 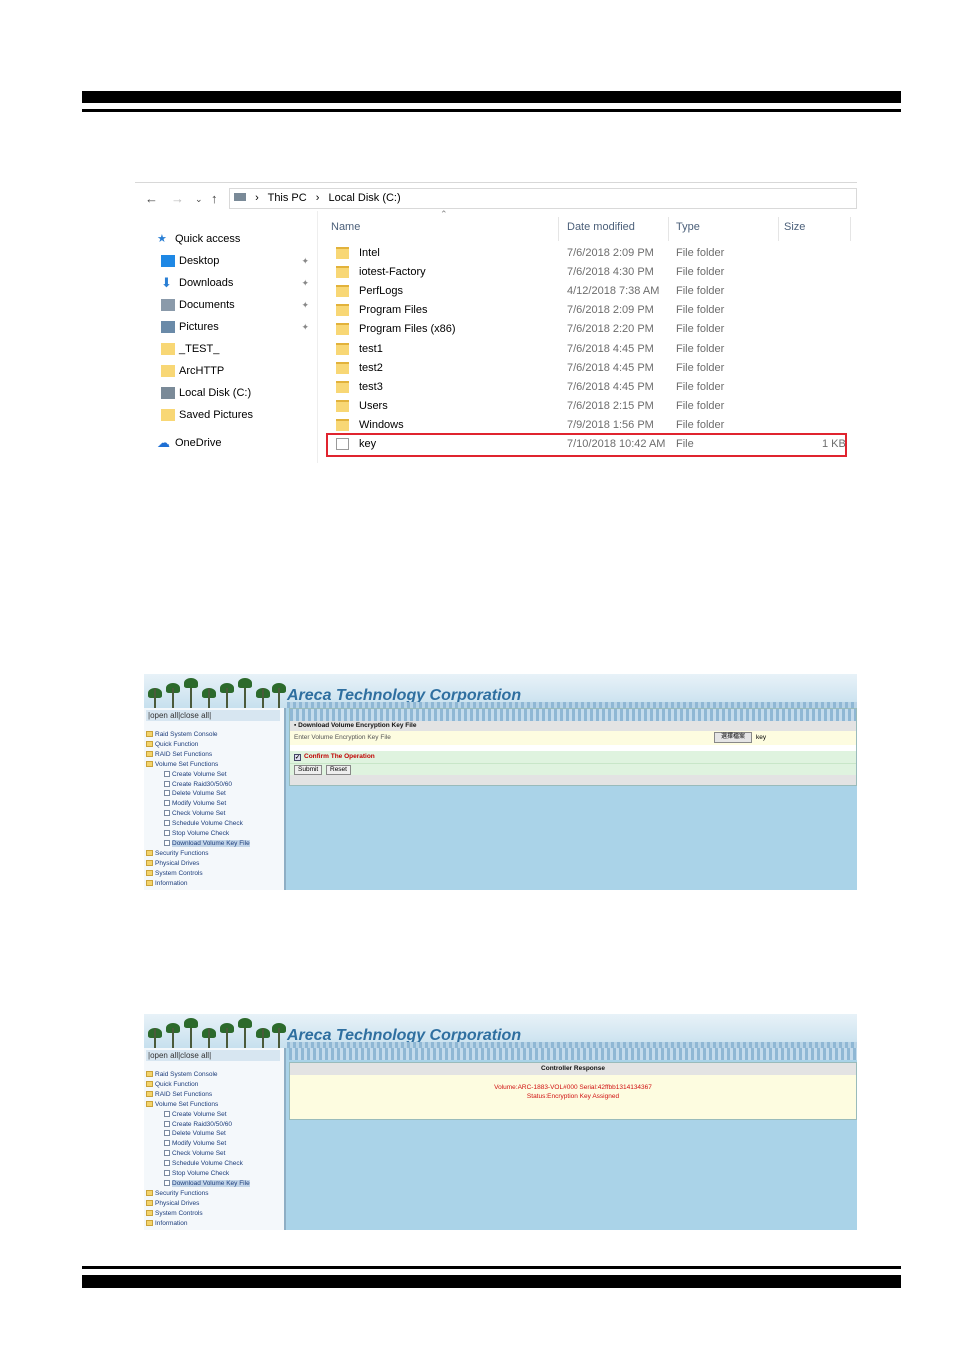 I want to click on sidebar-item: ArcHTTP, so click(x=224, y=371).